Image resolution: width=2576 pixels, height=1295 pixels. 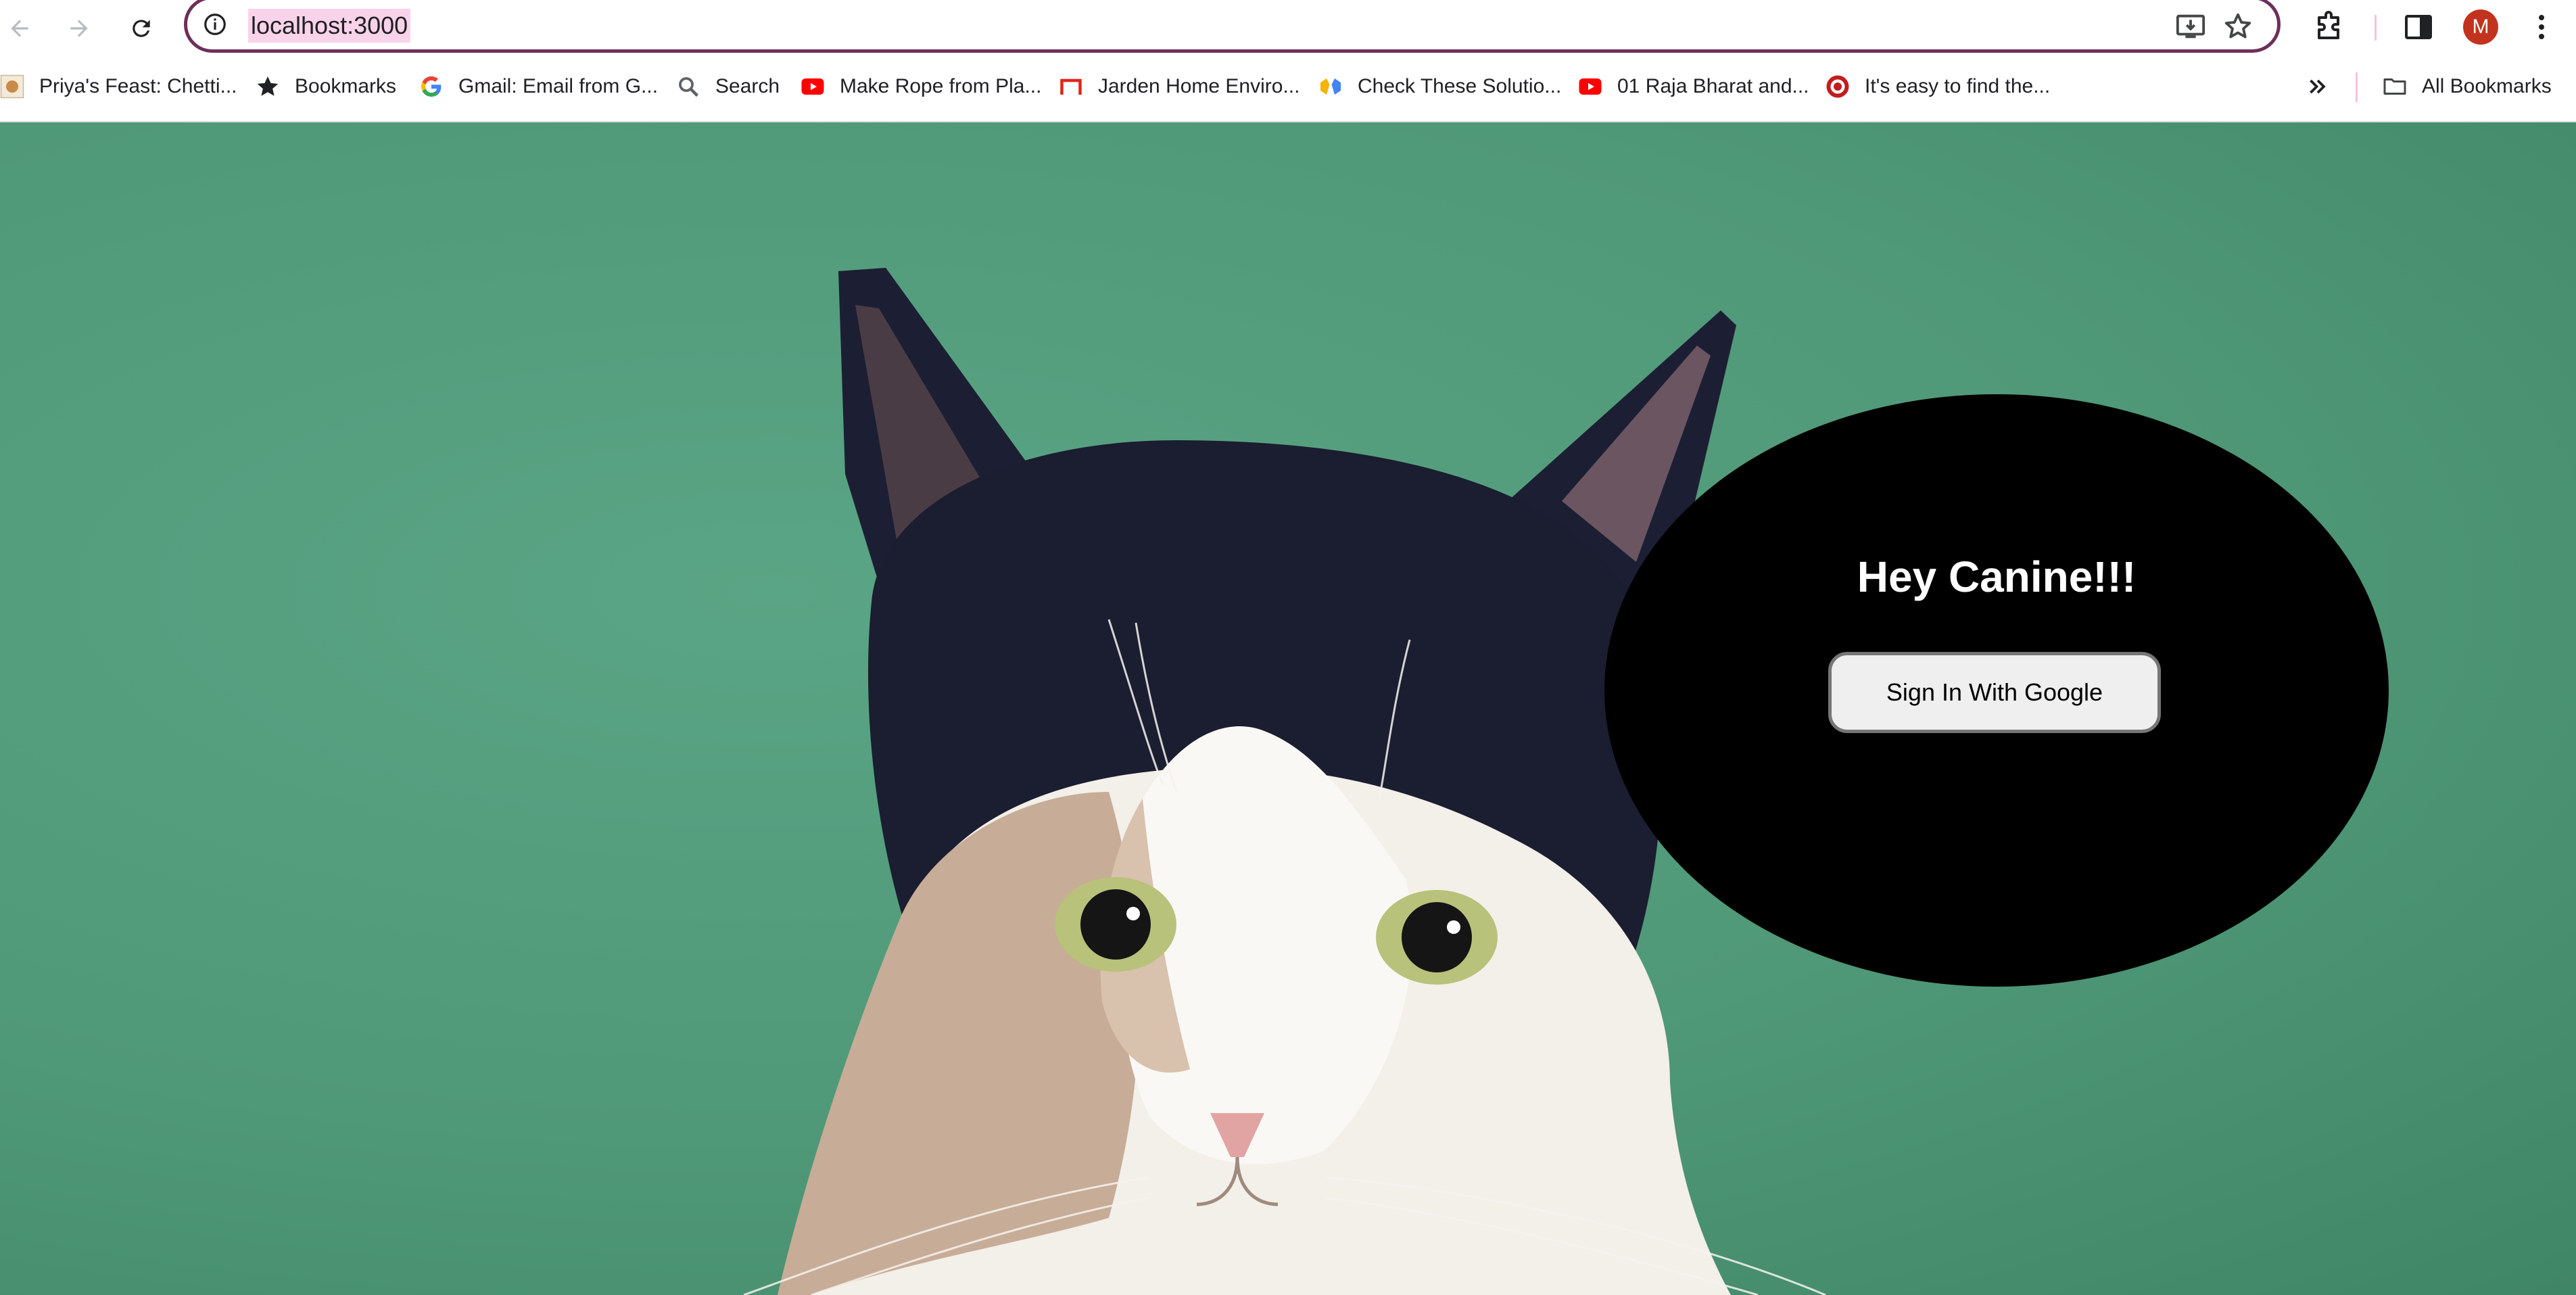 I want to click on all-bookmarks-label: All Bookmarks, so click(x=2487, y=86).